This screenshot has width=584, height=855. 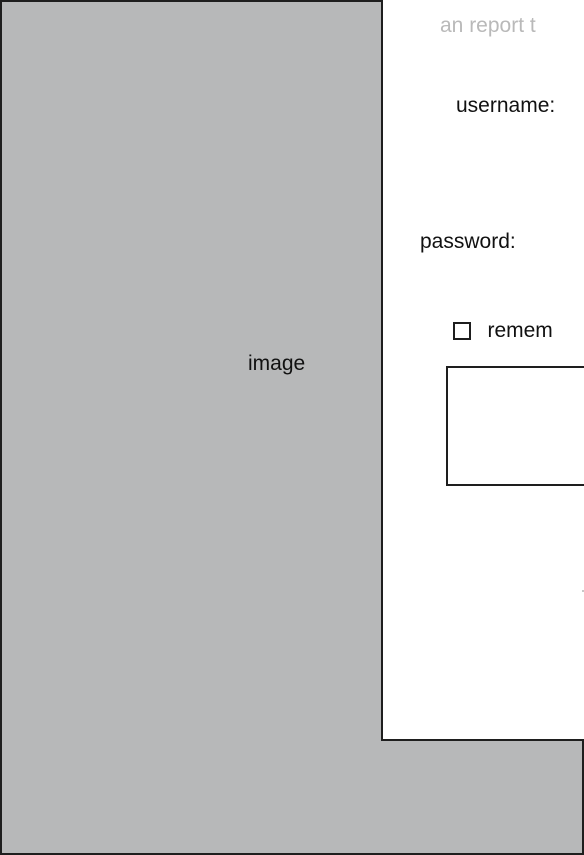 I want to click on report-prompt-text: an report t, so click(x=488, y=25).